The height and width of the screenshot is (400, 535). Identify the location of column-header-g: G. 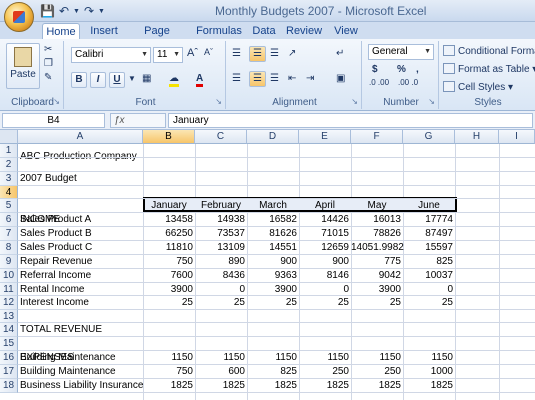
(429, 137).